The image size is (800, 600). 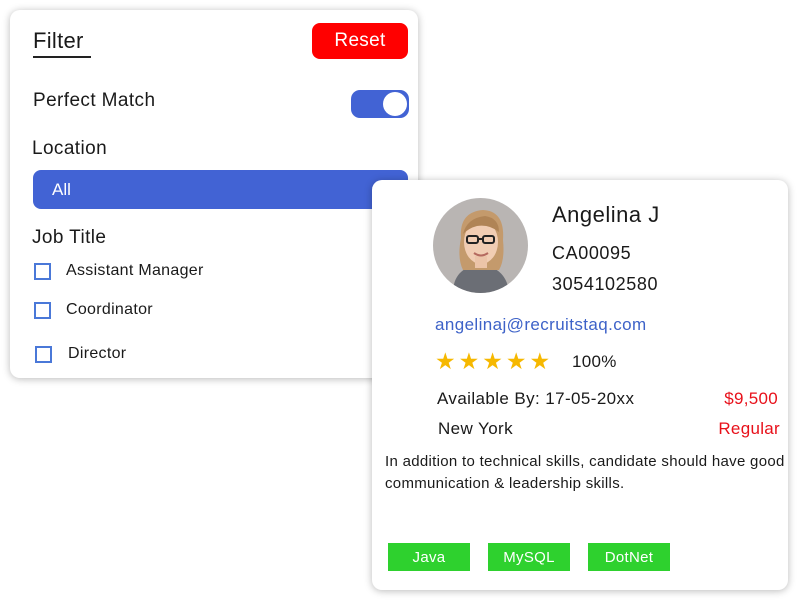 I want to click on candidate-location: New York, so click(x=476, y=428).